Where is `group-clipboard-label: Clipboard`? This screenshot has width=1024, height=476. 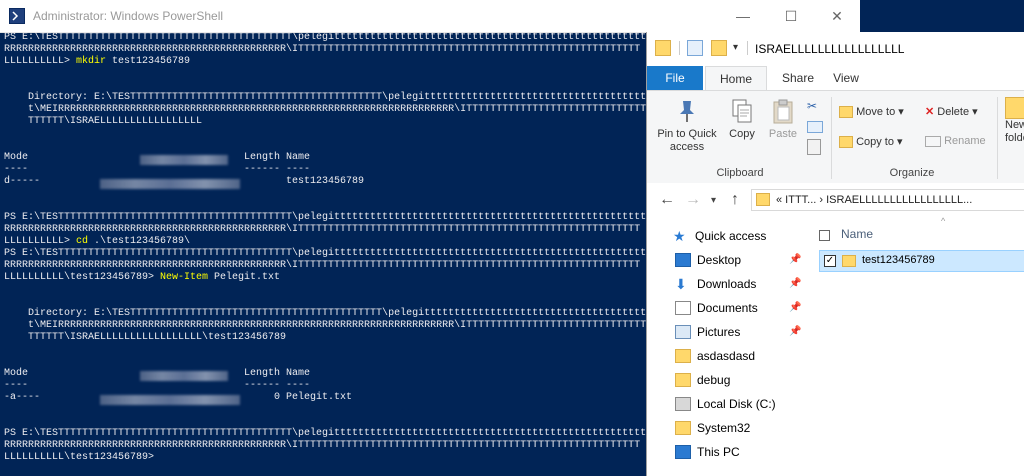
group-clipboard-label: Clipboard is located at coordinates (740, 173).